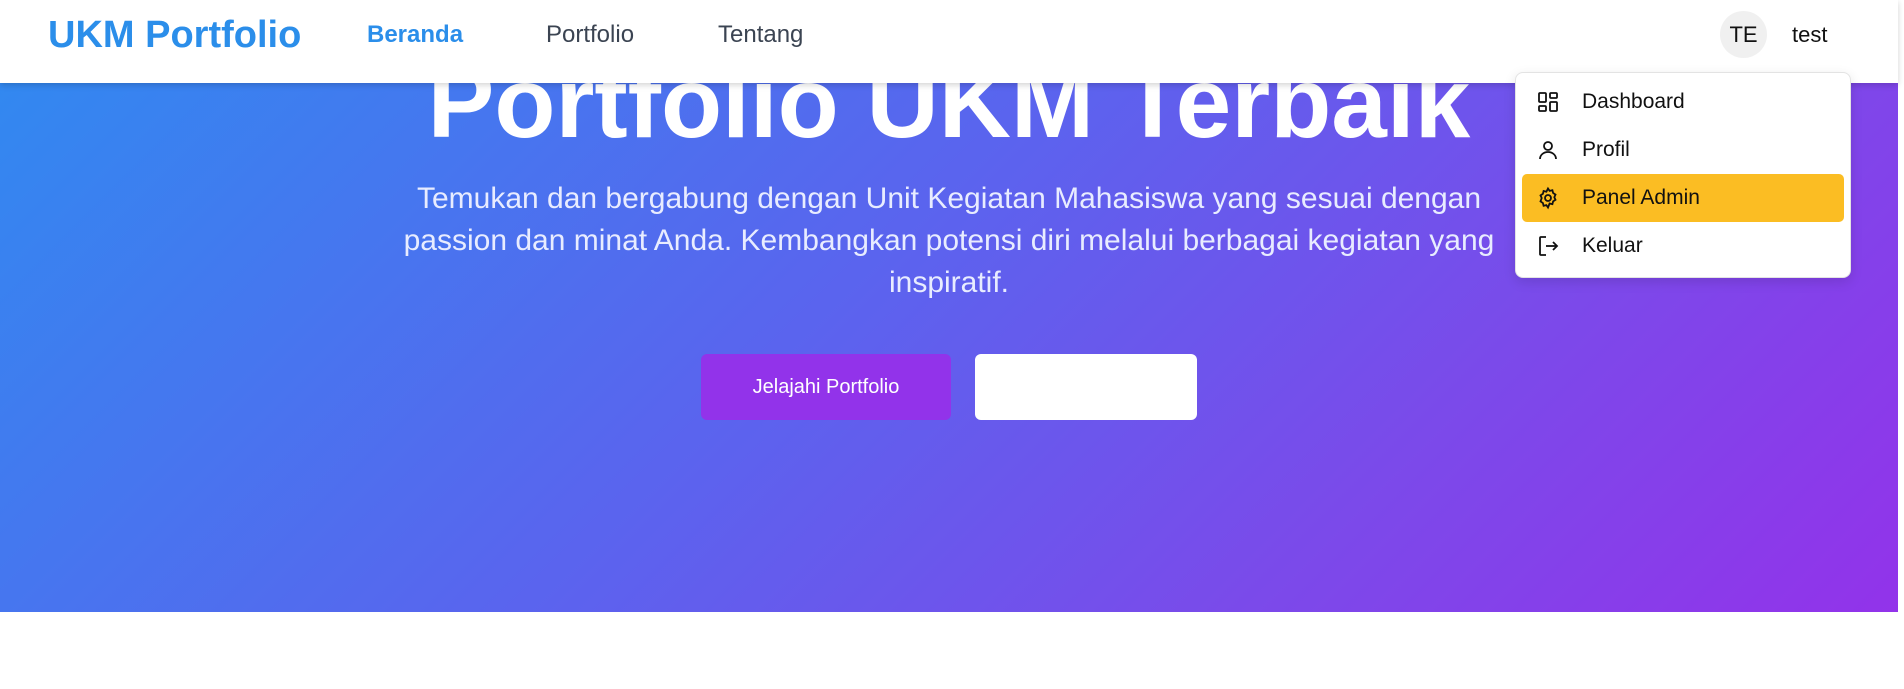  Describe the element at coordinates (826, 387) in the screenshot. I see `explore-portfolio-button: Jelajahi Portfolio` at that location.